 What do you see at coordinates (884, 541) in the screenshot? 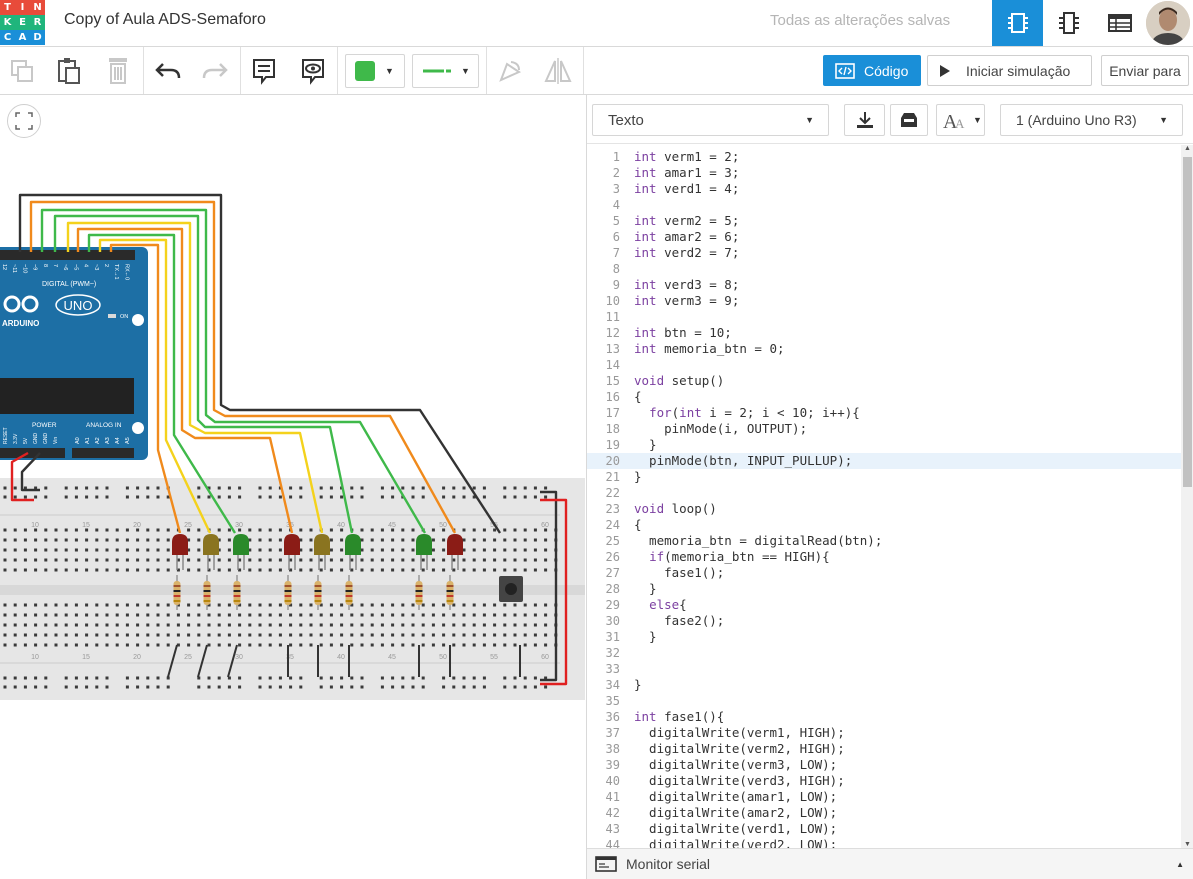
I see `code-line: 25 memoria_btn = digitalRead(btn);` at bounding box center [884, 541].